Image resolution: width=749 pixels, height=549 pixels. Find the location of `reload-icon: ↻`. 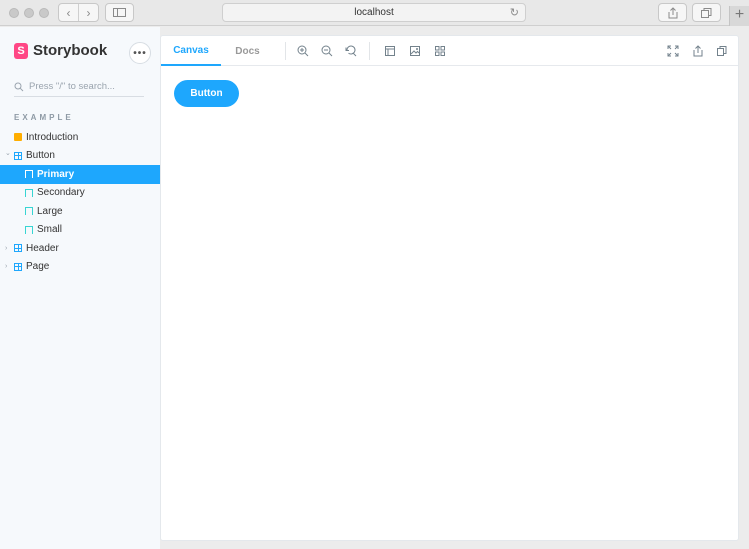

reload-icon: ↻ is located at coordinates (514, 12).